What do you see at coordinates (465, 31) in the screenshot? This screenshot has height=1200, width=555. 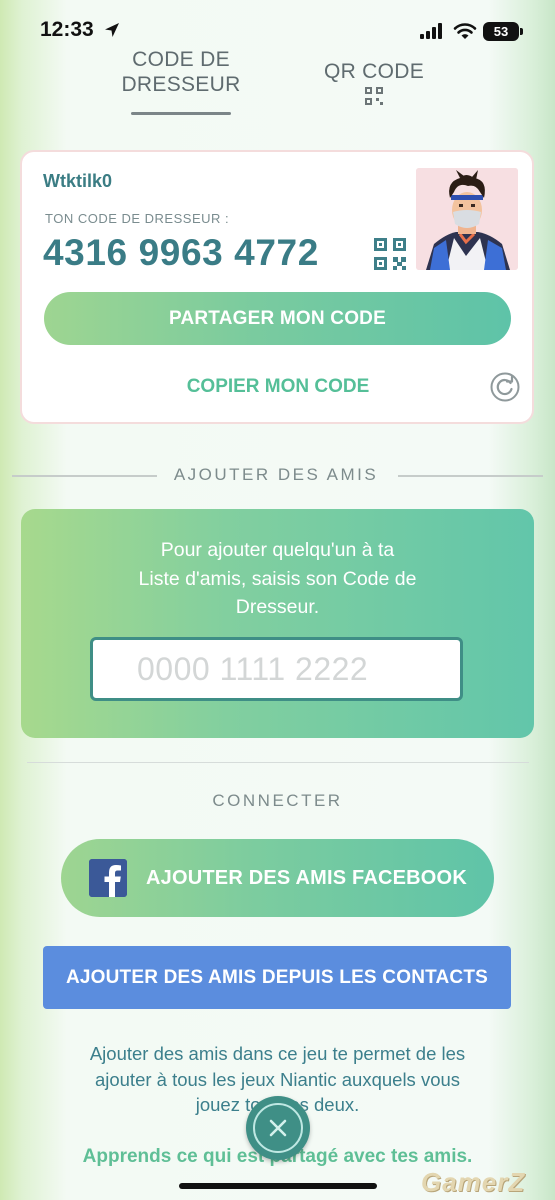 I see `wifi-icon` at bounding box center [465, 31].